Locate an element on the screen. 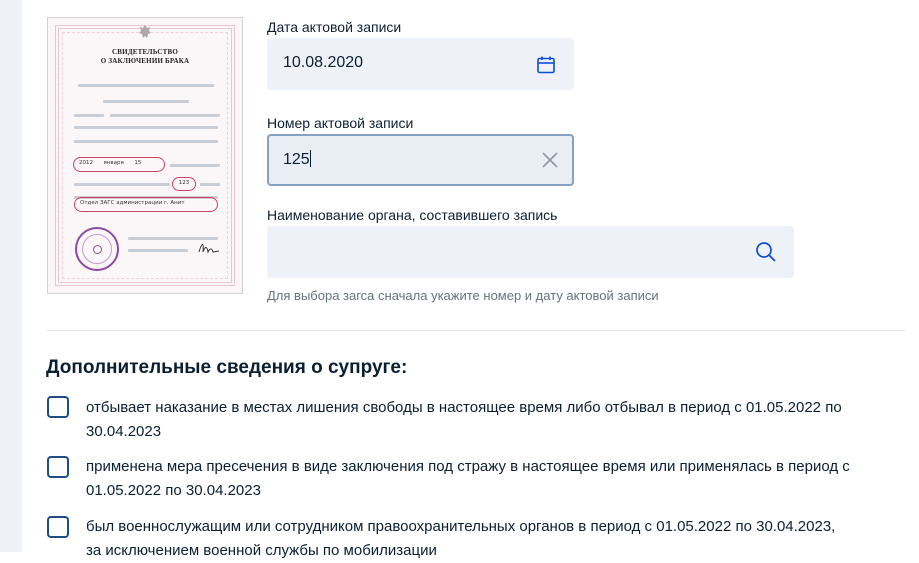 The width and height of the screenshot is (919, 563). spouse-section-title: Дополнительные сведения о супруге: is located at coordinates (227, 367).